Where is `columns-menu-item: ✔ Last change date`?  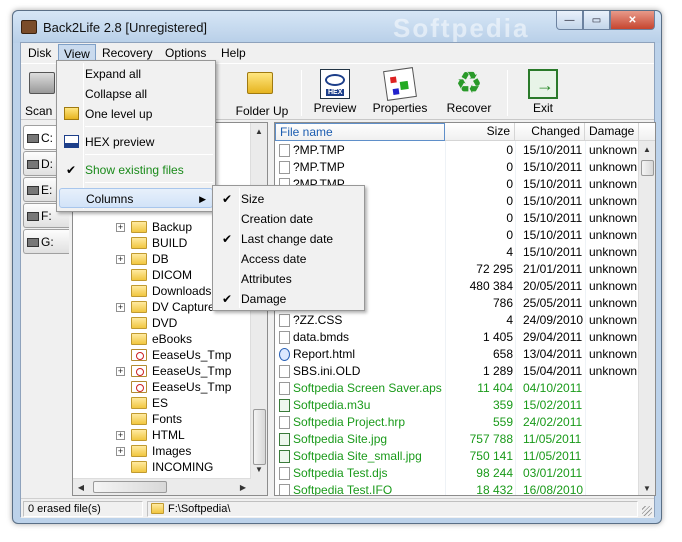 columns-menu-item: ✔ Last change date is located at coordinates (288, 239).